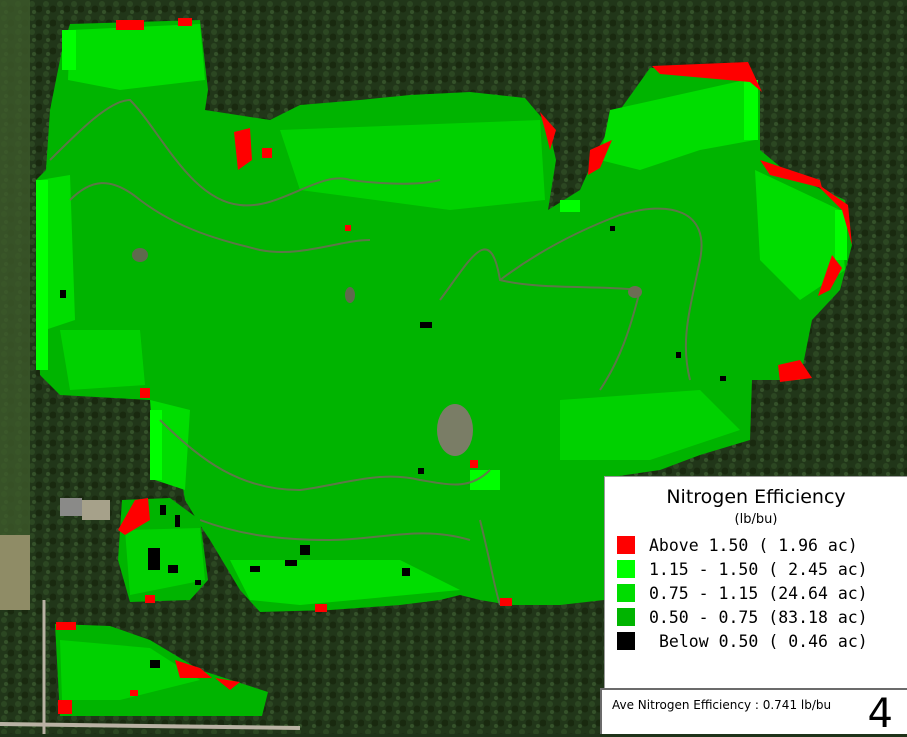 The width and height of the screenshot is (907, 737). What do you see at coordinates (722, 705) in the screenshot?
I see `average-efficiency: Ave Nitrogen Efficiency : 0.741 lb/bu` at bounding box center [722, 705].